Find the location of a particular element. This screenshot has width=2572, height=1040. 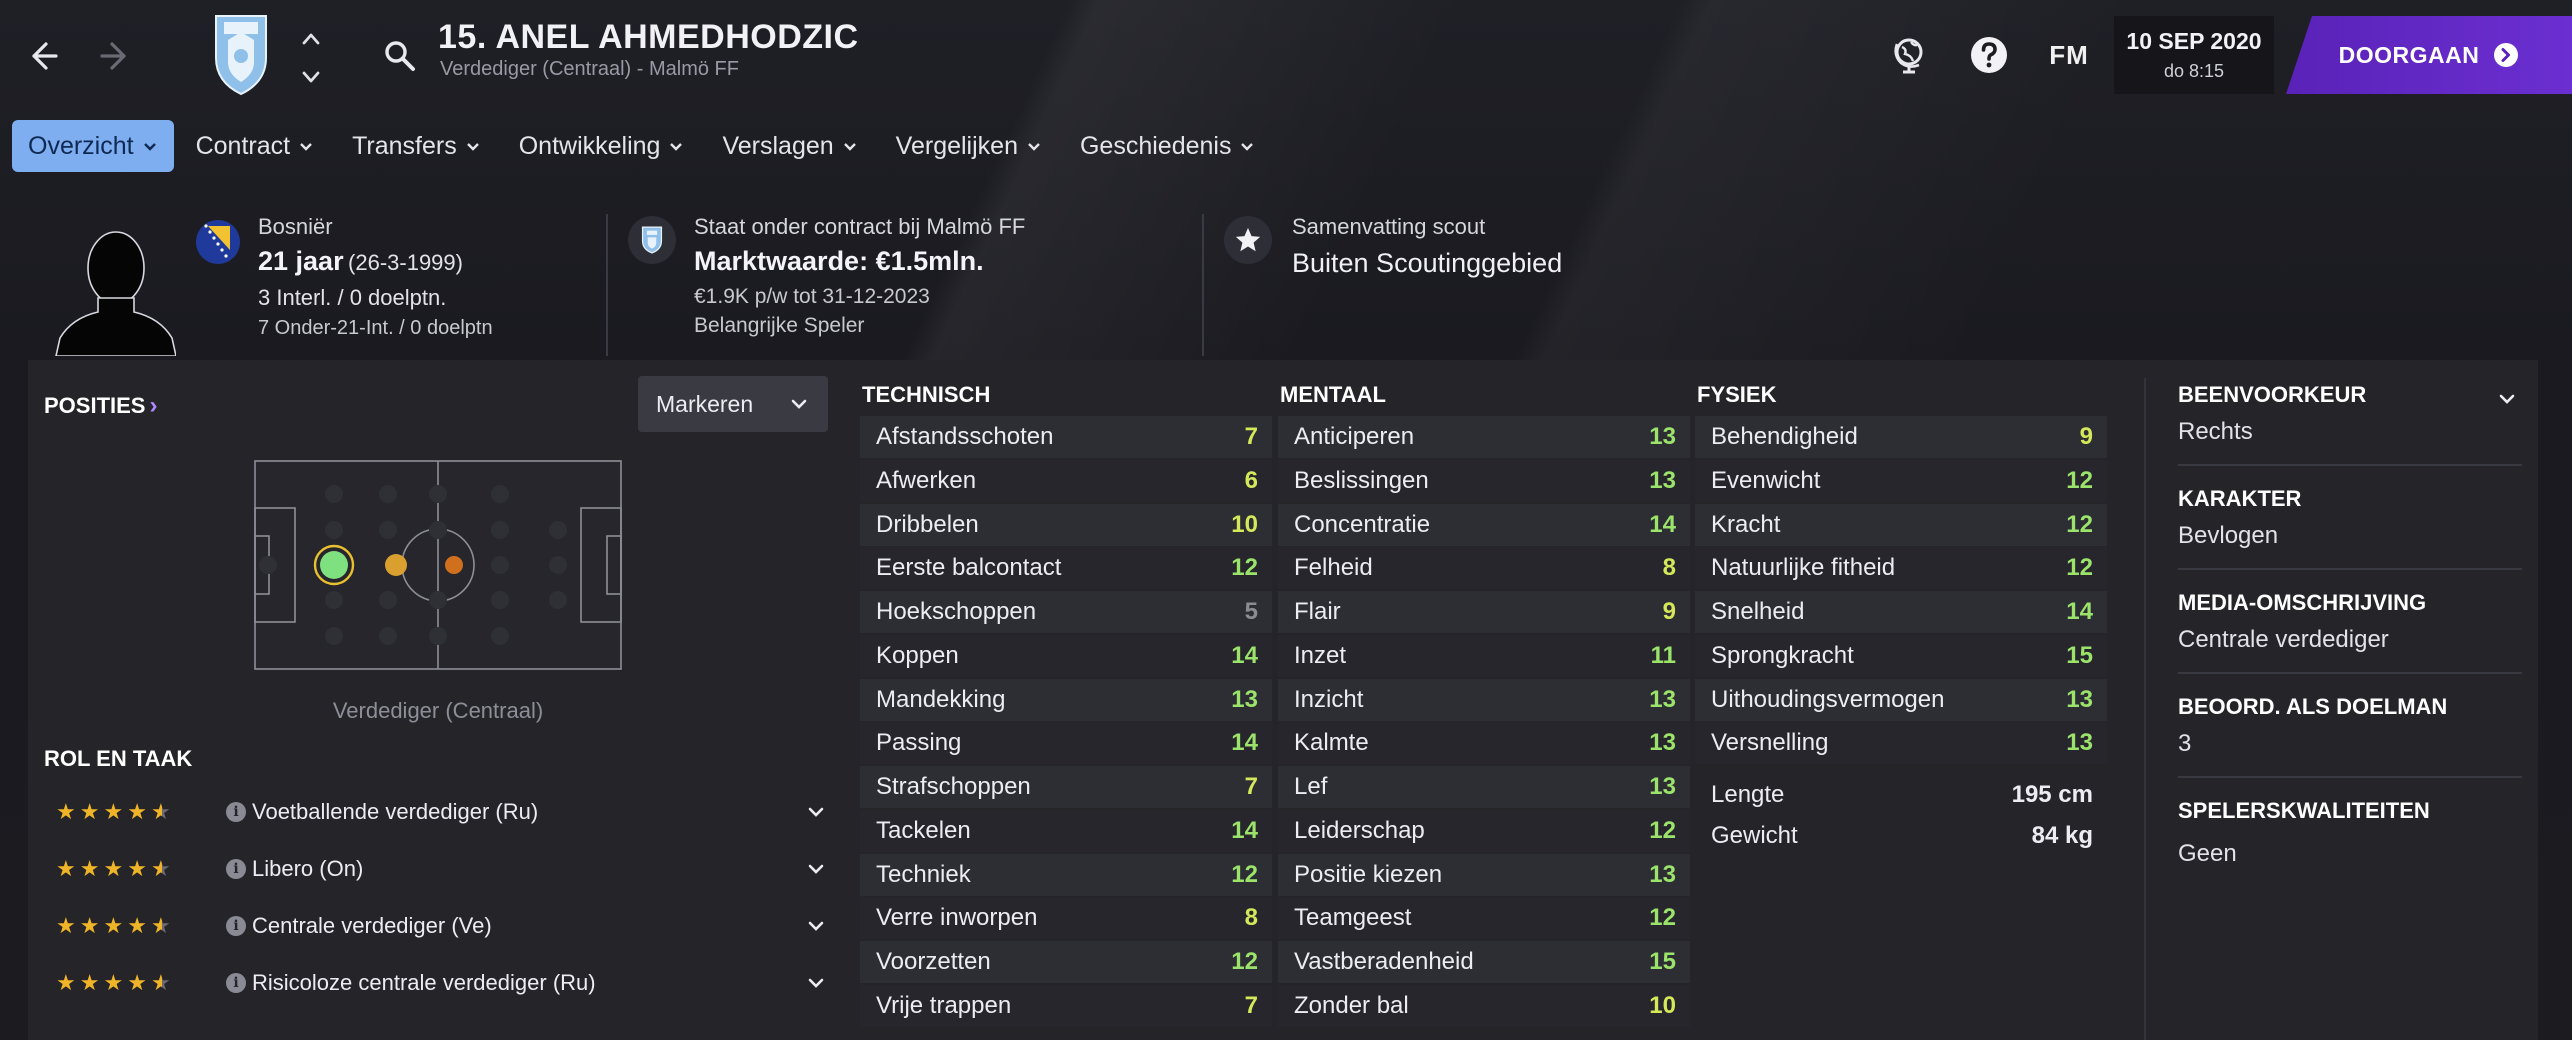

role-row: ★ ★ ★ ★ ★ i Libero (On) is located at coordinates (439, 869).